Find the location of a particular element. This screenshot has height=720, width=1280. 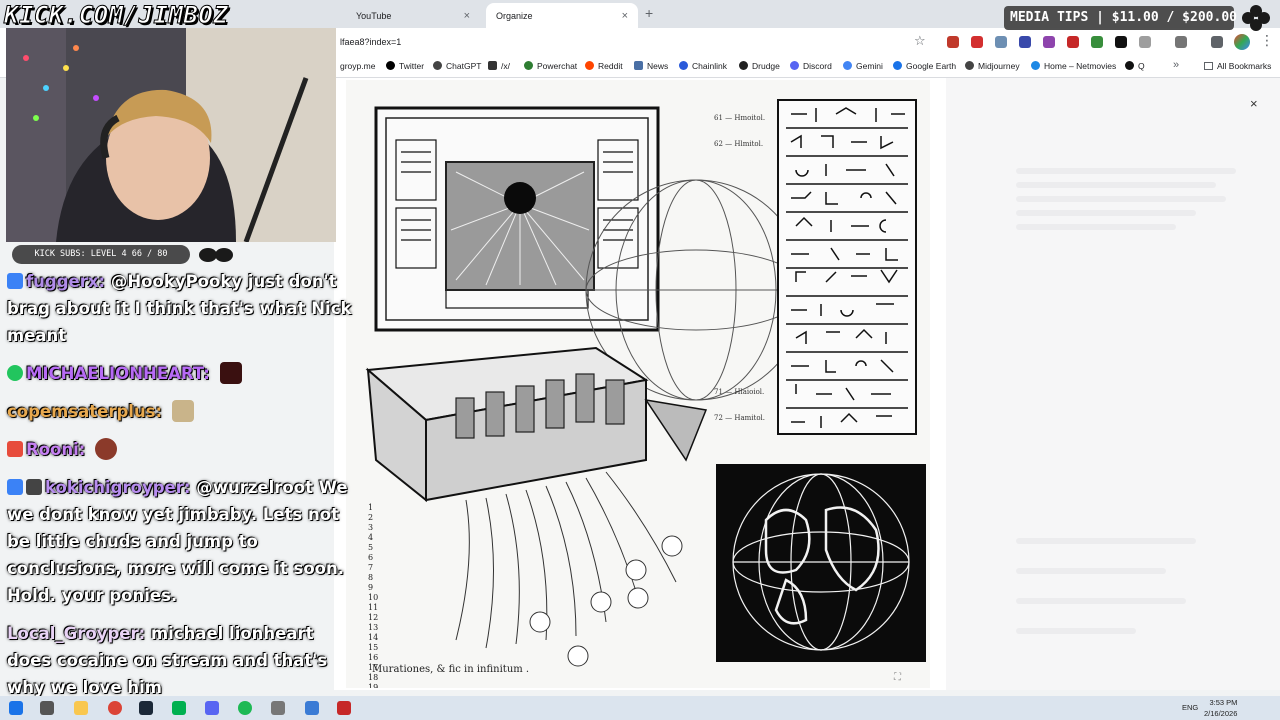

bookmark-label: Q is located at coordinates (1141, 66).